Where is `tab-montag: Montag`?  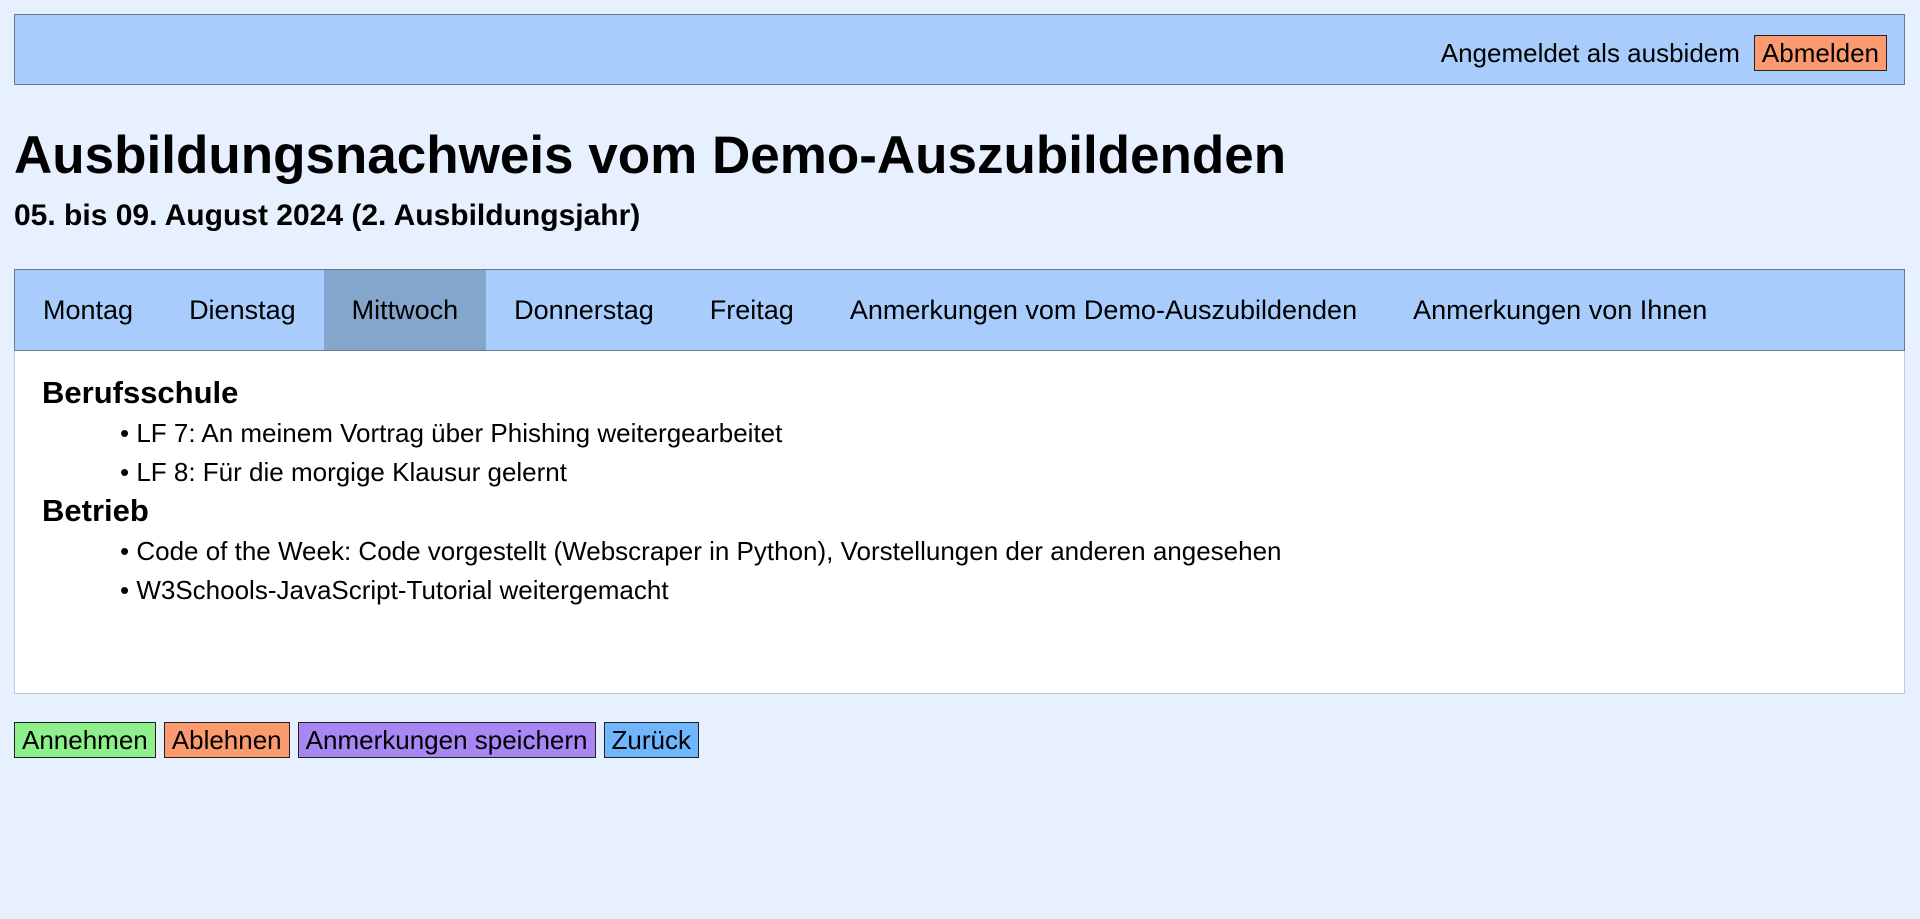 tab-montag: Montag is located at coordinates (88, 310).